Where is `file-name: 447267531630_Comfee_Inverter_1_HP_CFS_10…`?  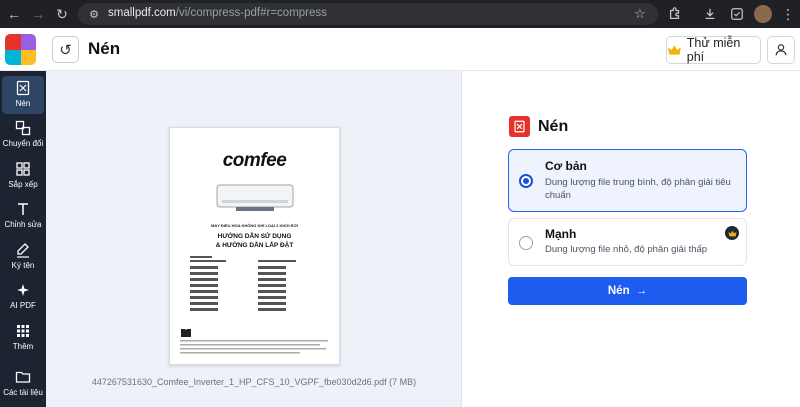 file-name: 447267531630_Comfee_Inverter_1_HP_CFS_10… is located at coordinates (254, 382).